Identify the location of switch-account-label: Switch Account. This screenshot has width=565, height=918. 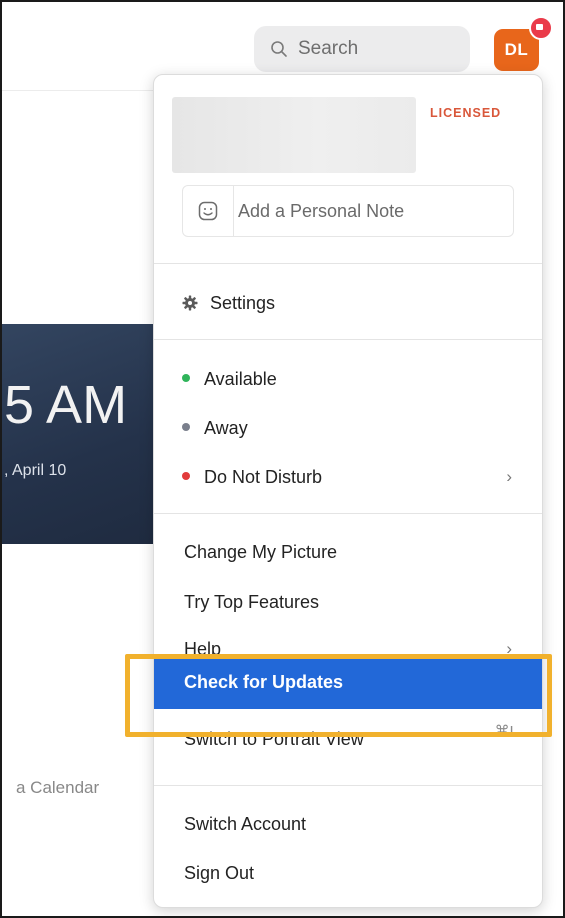
(245, 823).